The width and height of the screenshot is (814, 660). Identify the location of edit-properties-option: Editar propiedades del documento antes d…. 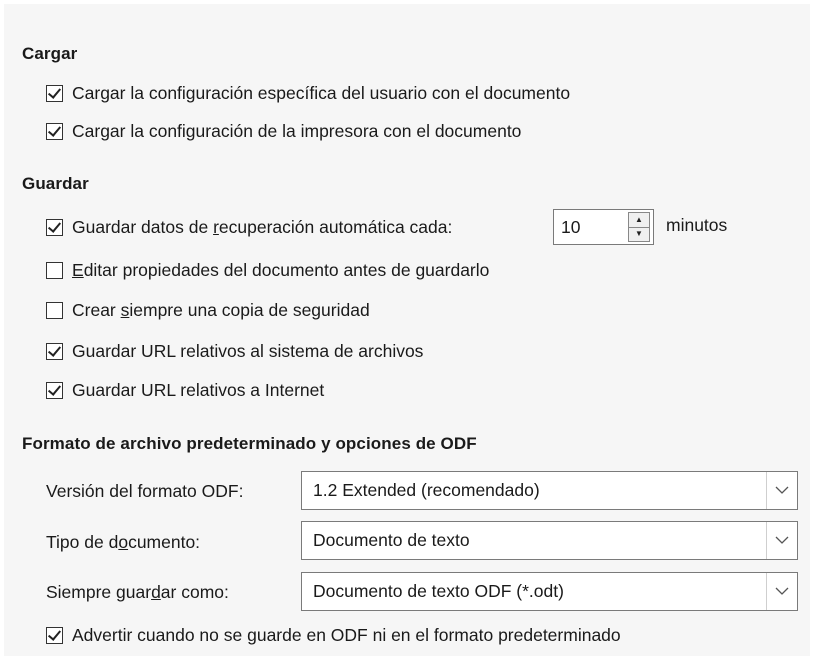
(267, 270).